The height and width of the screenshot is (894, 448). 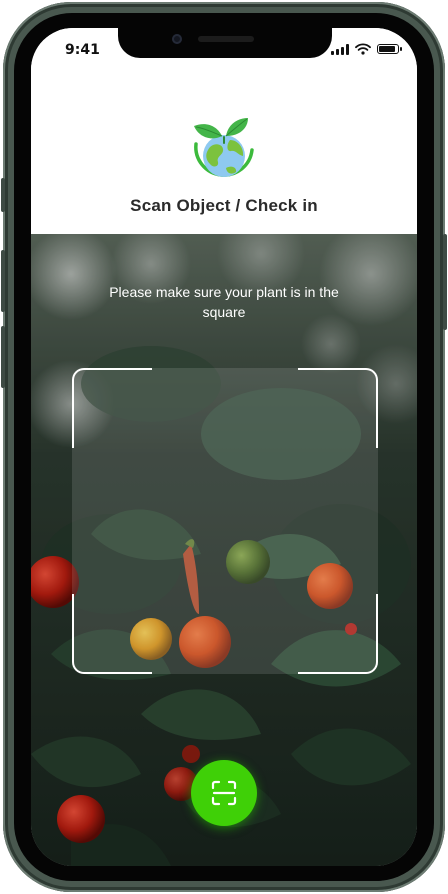 I want to click on volume-up-button, so click(x=3, y=281).